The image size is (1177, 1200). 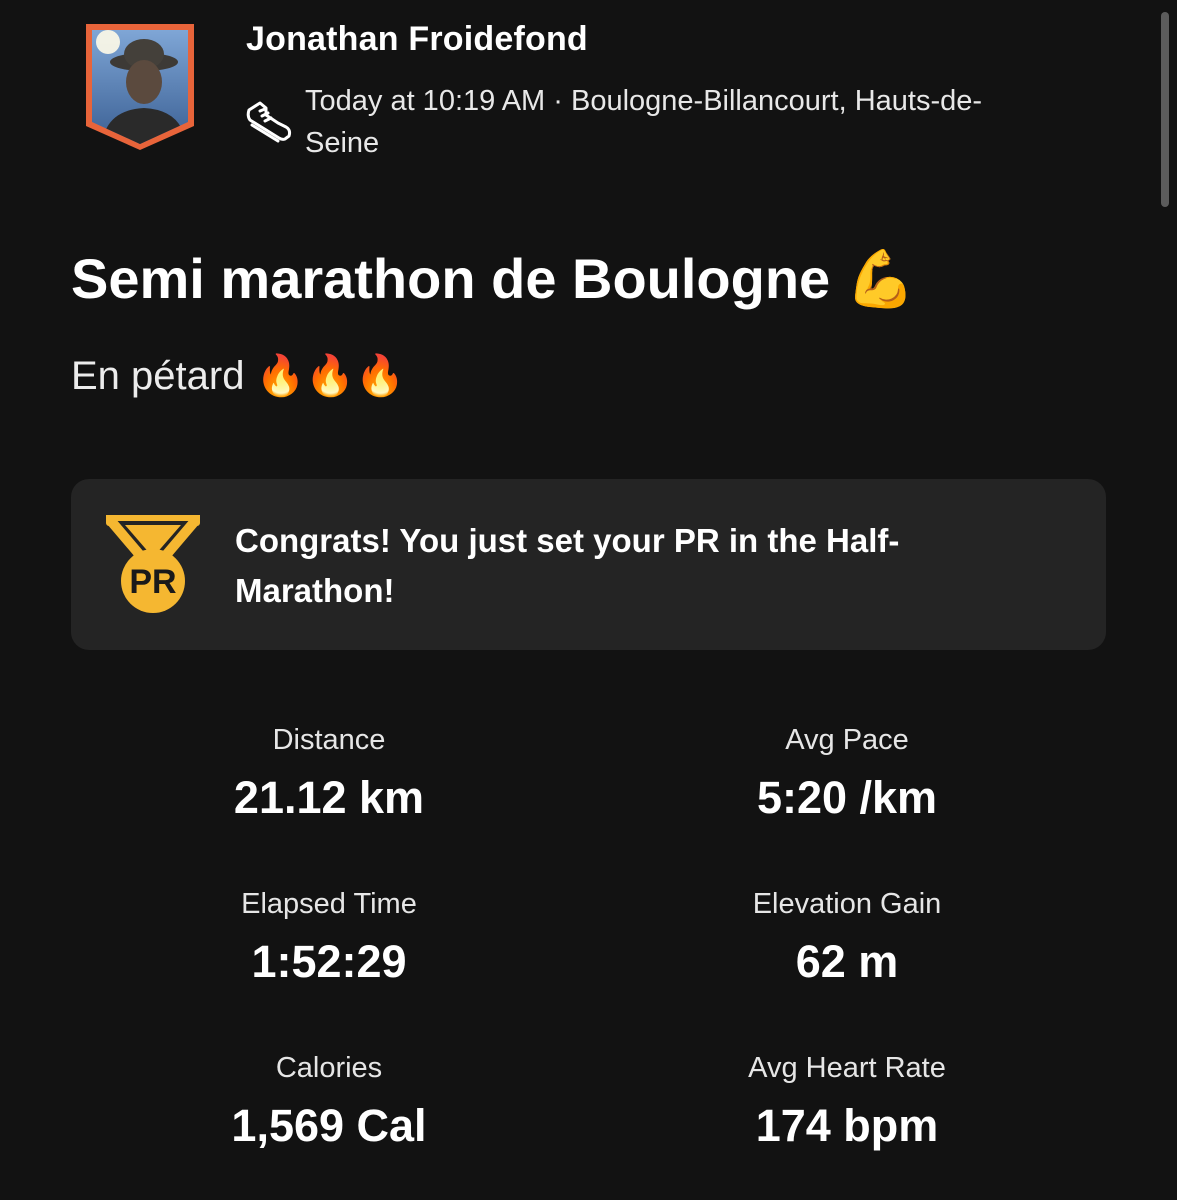 I want to click on stat-value: 174 bpm, so click(x=847, y=1125).